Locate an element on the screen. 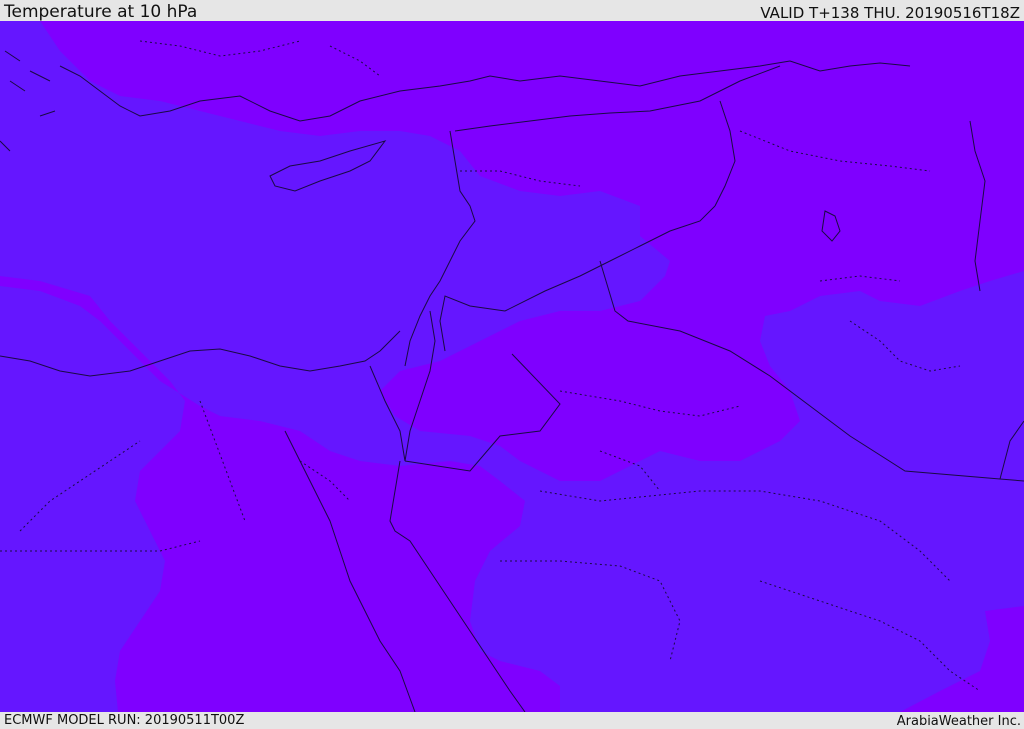 The width and height of the screenshot is (1024, 729). valid-time: VALID T+138 THU. 20190516T18Z is located at coordinates (890, 13).